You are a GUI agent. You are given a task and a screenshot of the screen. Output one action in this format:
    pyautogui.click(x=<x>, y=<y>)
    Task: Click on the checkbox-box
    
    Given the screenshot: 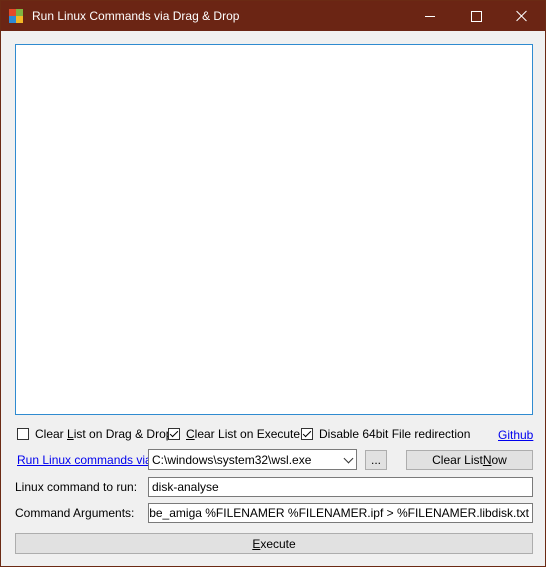 What is the action you would take?
    pyautogui.click(x=23, y=434)
    